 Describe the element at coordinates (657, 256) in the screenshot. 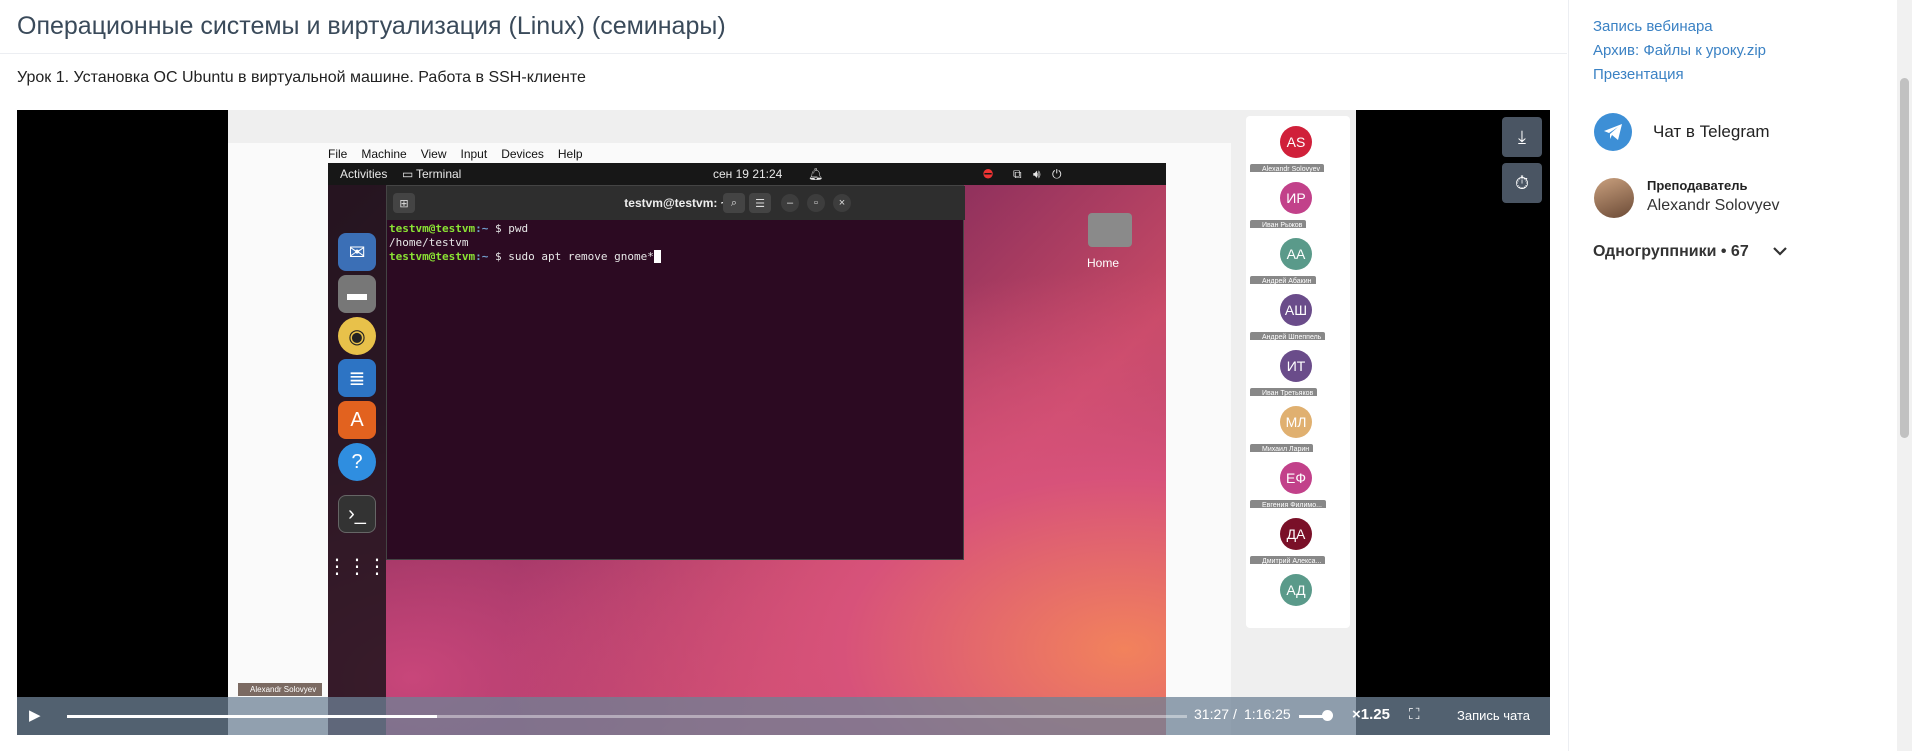

I see `cursor` at that location.